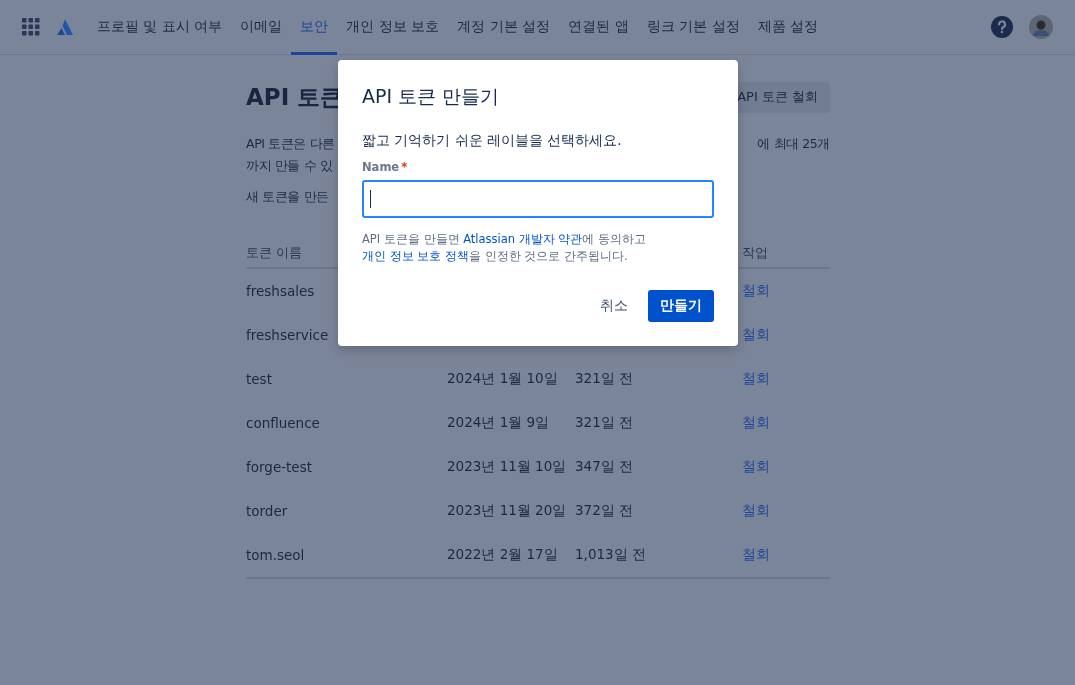 The height and width of the screenshot is (685, 1075). I want to click on intro-text: 에 최대 25개, so click(793, 144).